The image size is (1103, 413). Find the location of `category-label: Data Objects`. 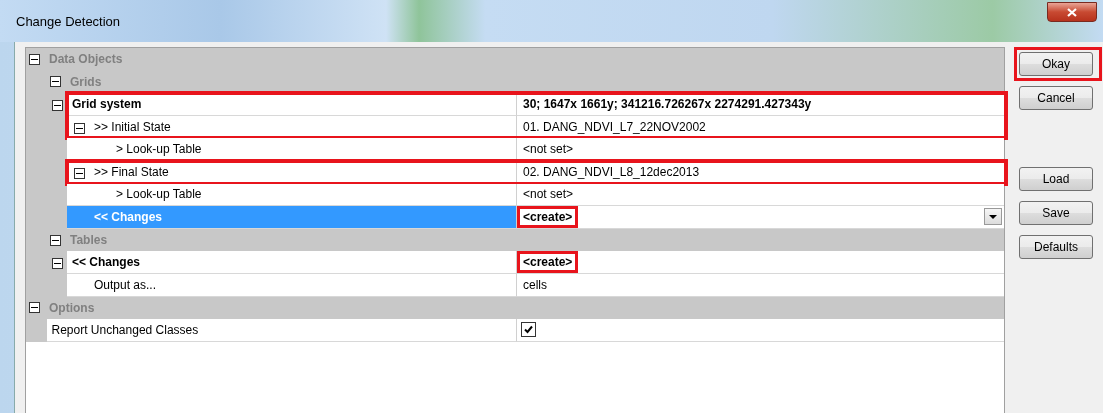

category-label: Data Objects is located at coordinates (86, 59).